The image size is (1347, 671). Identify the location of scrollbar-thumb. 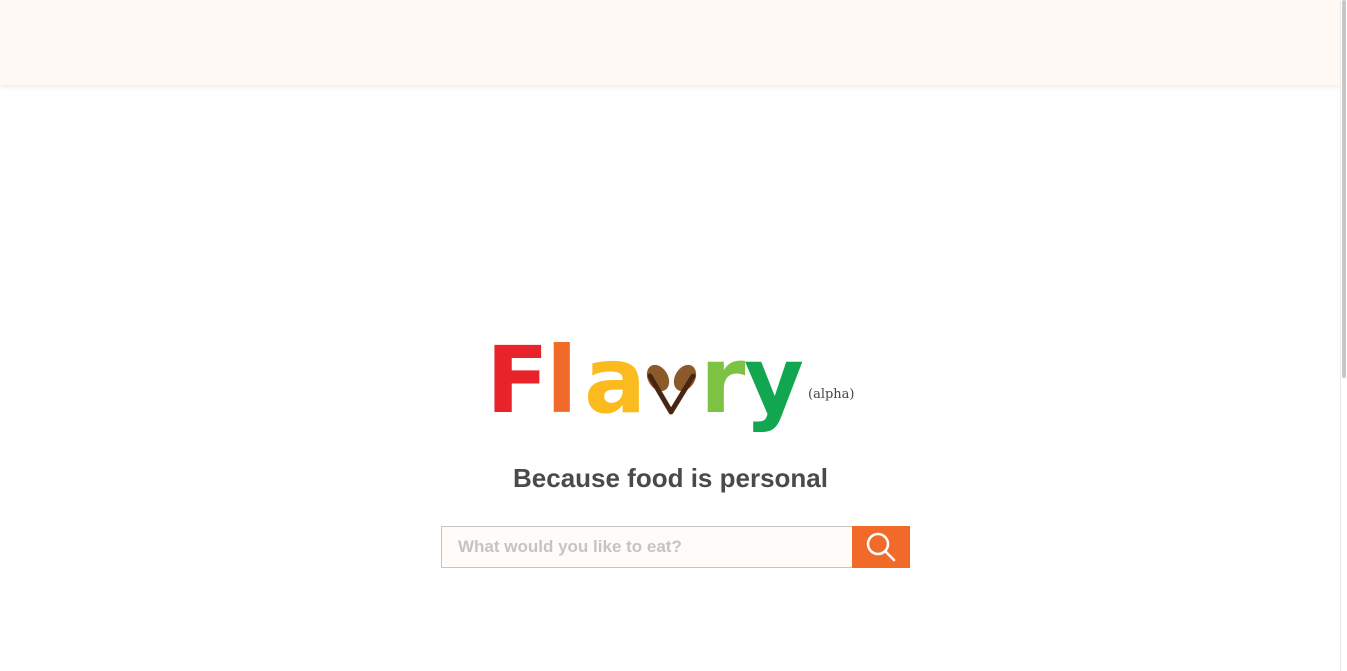
(1344, 189).